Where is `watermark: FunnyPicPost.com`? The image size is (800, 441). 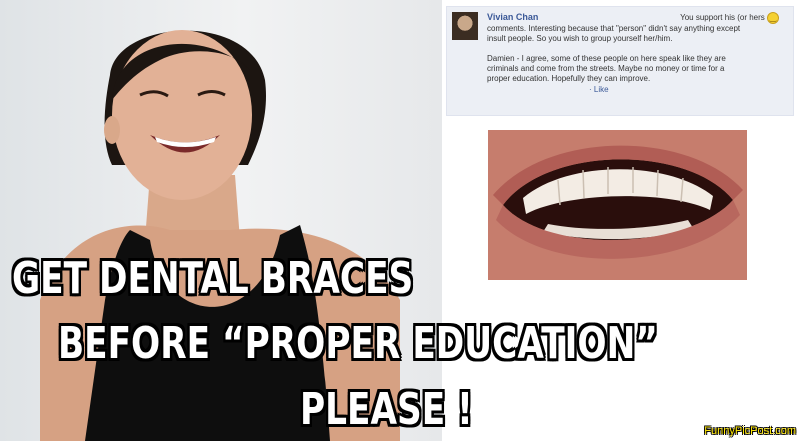
watermark: FunnyPicPost.com is located at coordinates (750, 431).